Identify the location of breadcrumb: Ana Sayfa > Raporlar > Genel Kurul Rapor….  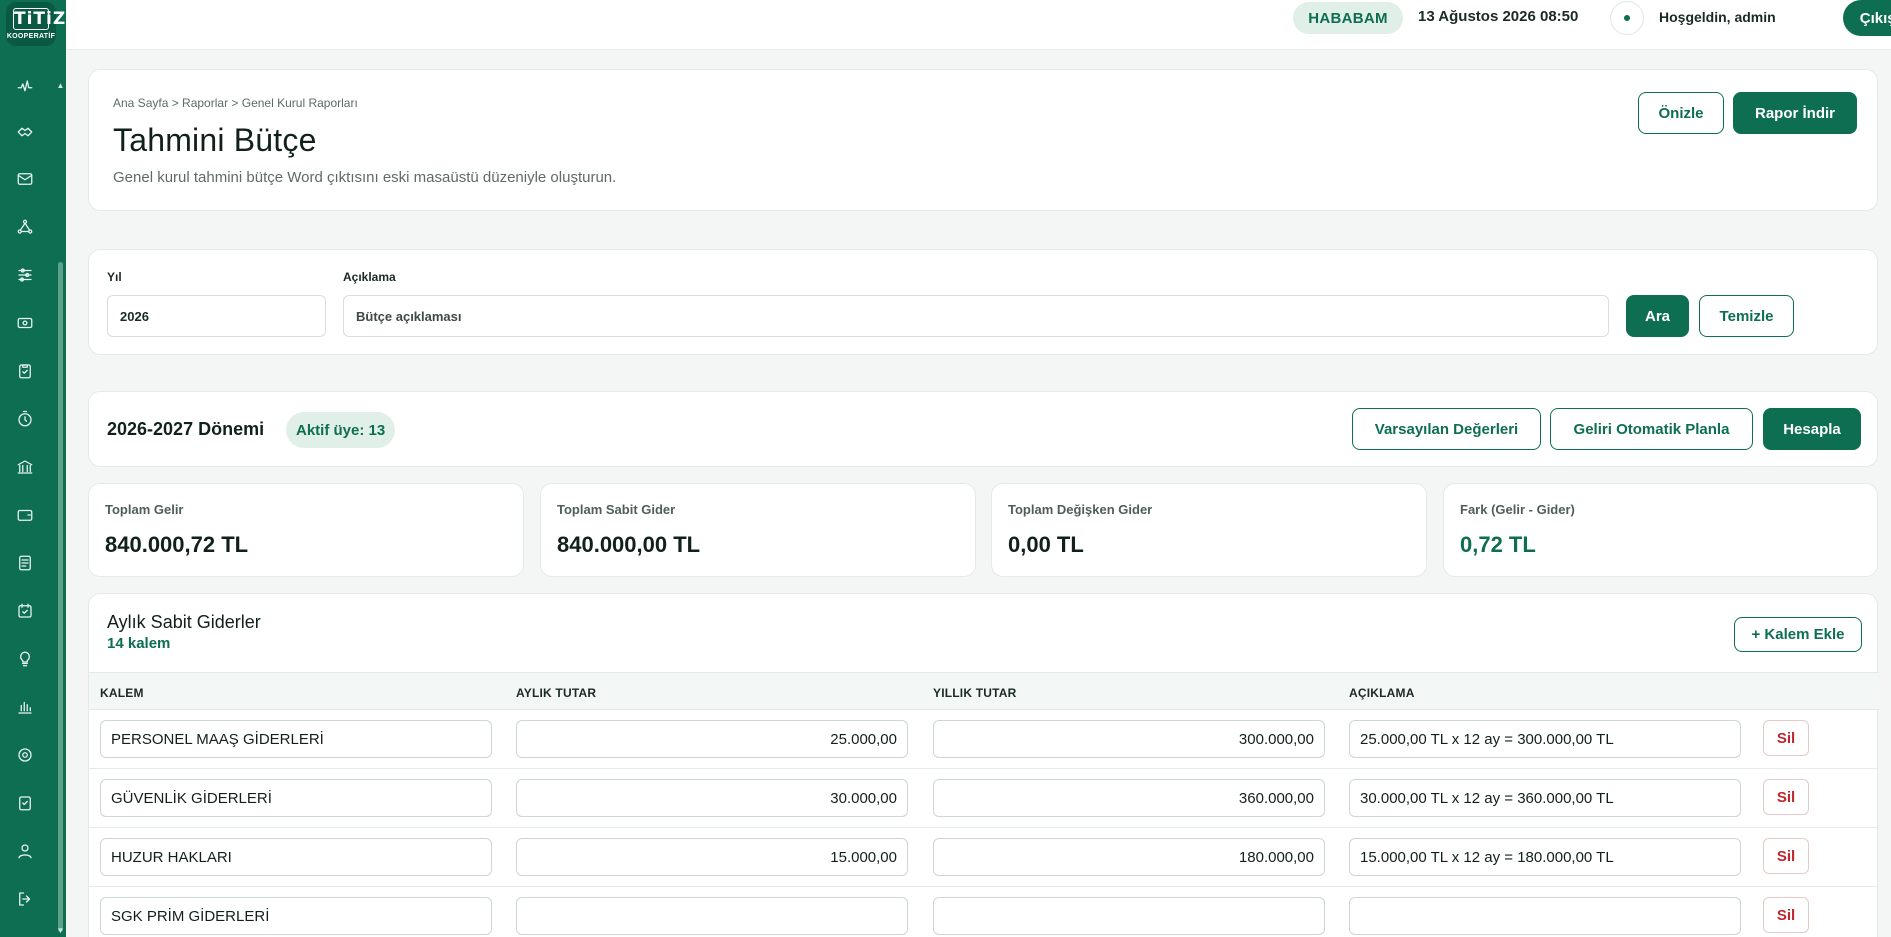
(235, 103).